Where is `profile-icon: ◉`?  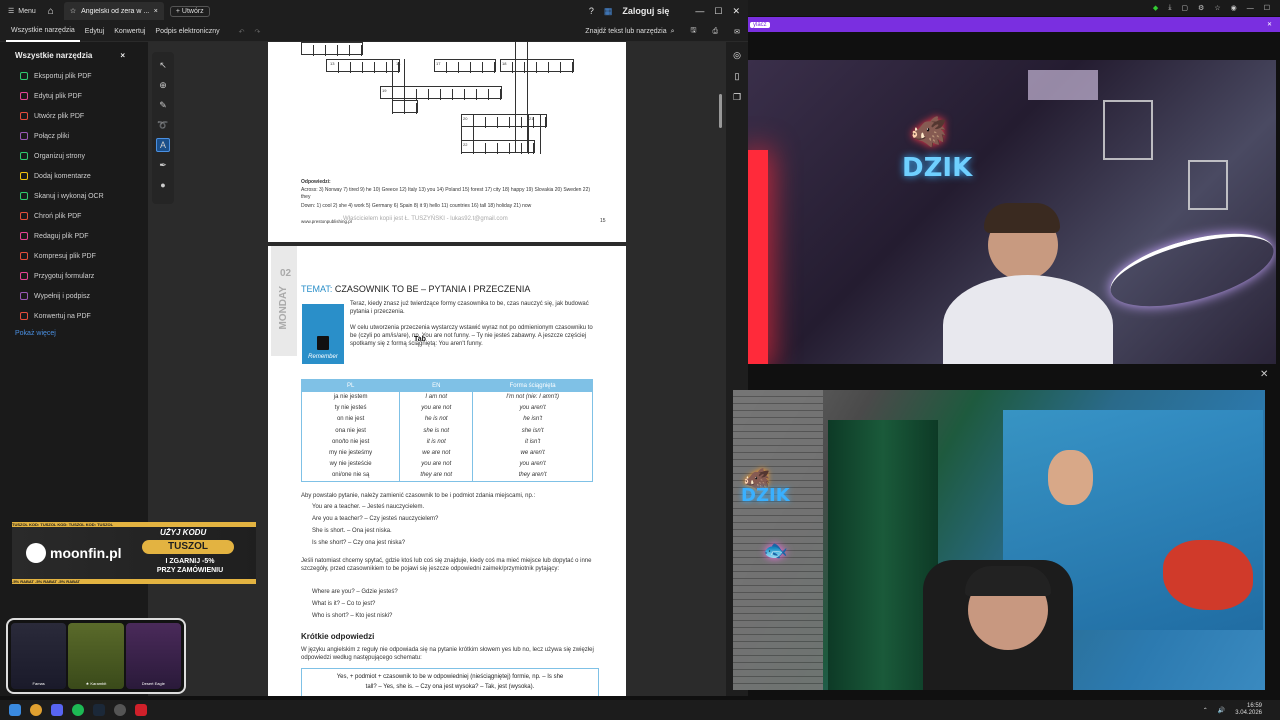
profile-icon: ◉ is located at coordinates (1234, 8).